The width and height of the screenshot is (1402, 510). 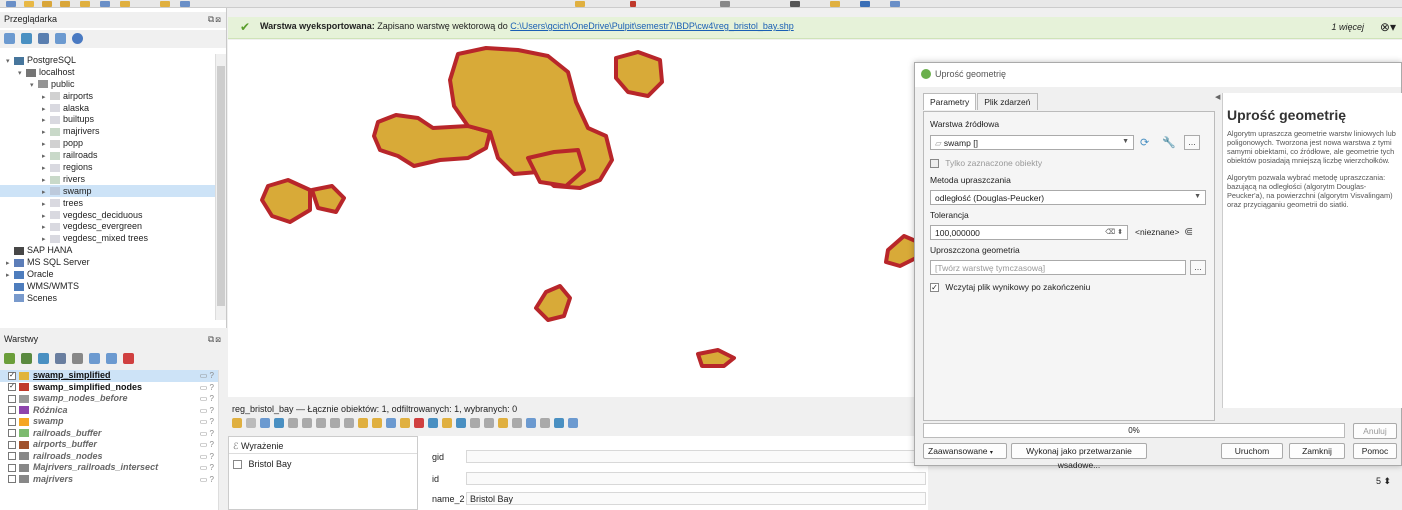 What do you see at coordinates (77, 358) in the screenshot?
I see `expression-filter-icon` at bounding box center [77, 358].